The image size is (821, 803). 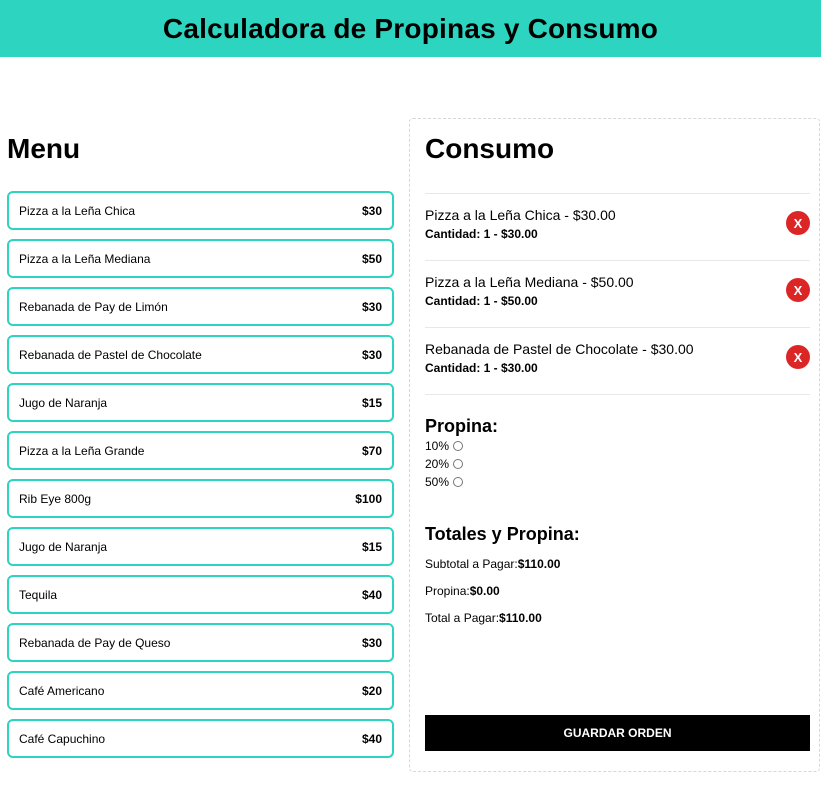 I want to click on menu-item: Rebanada de Pastel de Chocolate $30, so click(x=200, y=354).